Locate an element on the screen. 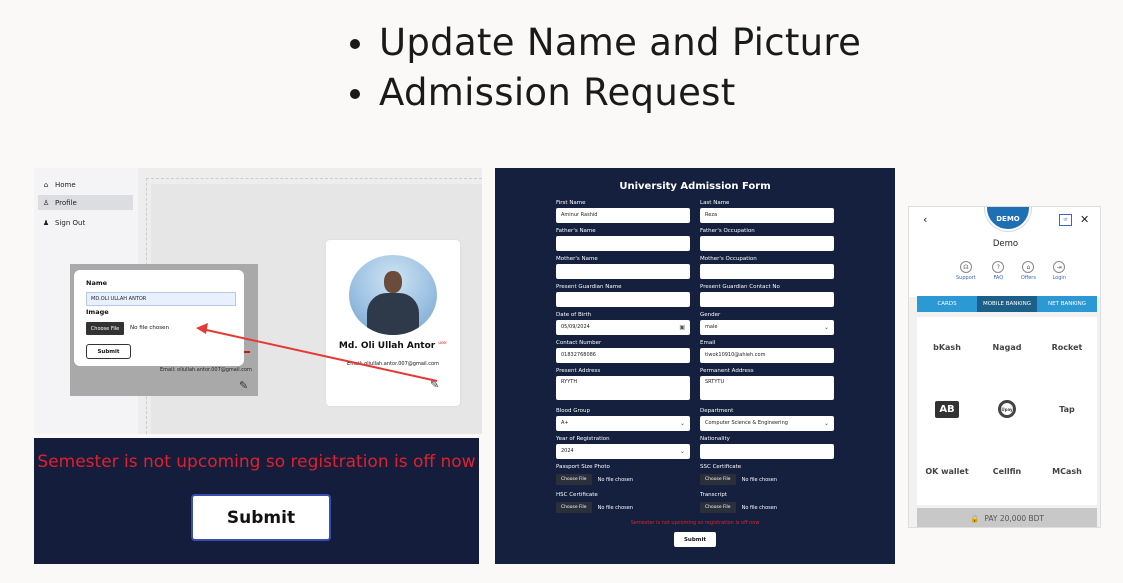 Image resolution: width=1123 pixels, height=583 pixels. ssc-field: SSC Certificate Choose File No file chosen is located at coordinates (767, 475).